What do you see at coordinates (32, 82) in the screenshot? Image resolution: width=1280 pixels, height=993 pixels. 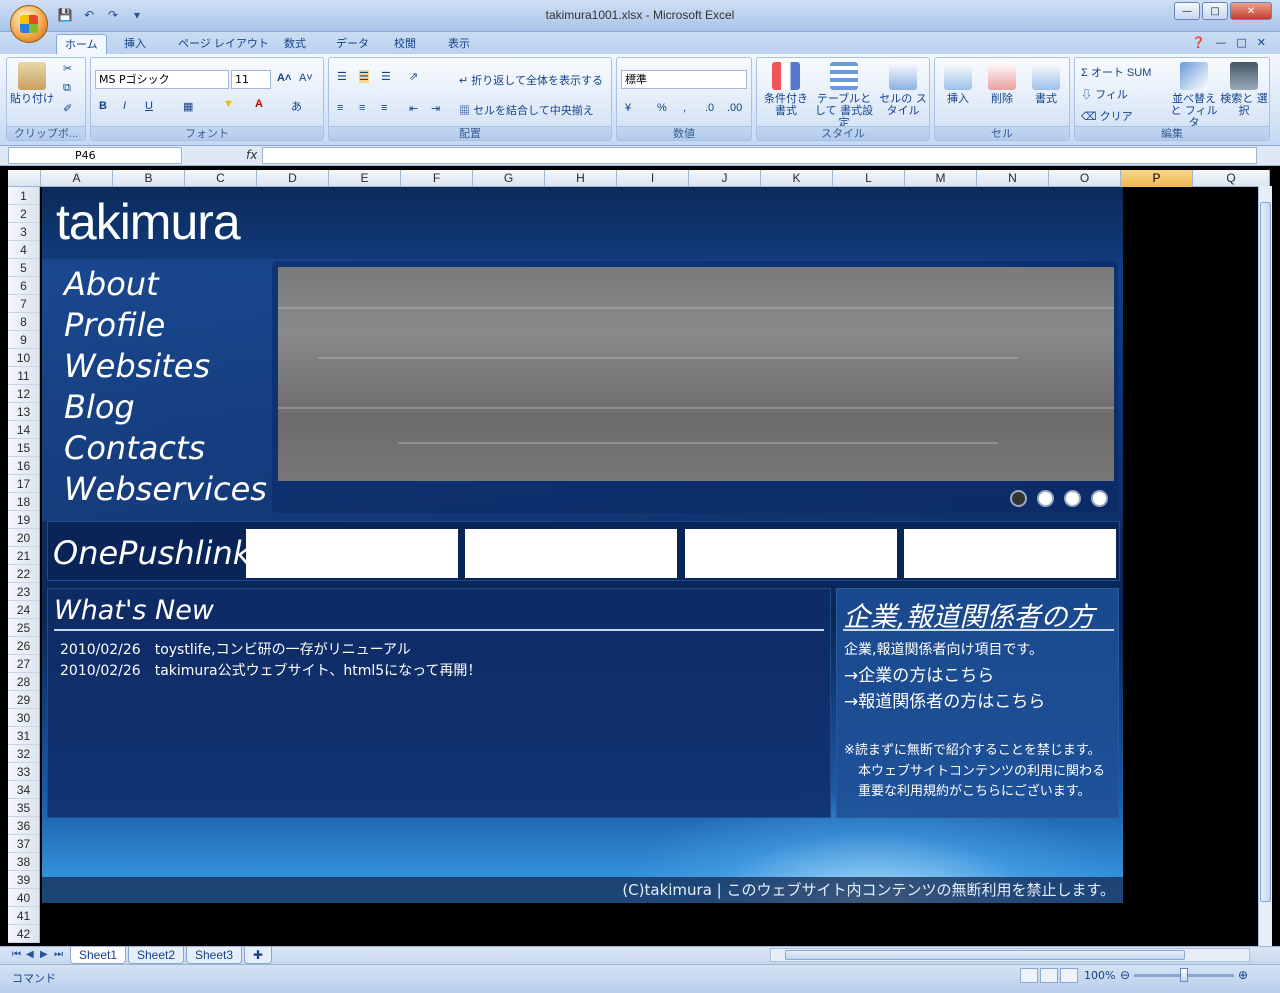 I see `paste-button: 貼り付け` at bounding box center [32, 82].